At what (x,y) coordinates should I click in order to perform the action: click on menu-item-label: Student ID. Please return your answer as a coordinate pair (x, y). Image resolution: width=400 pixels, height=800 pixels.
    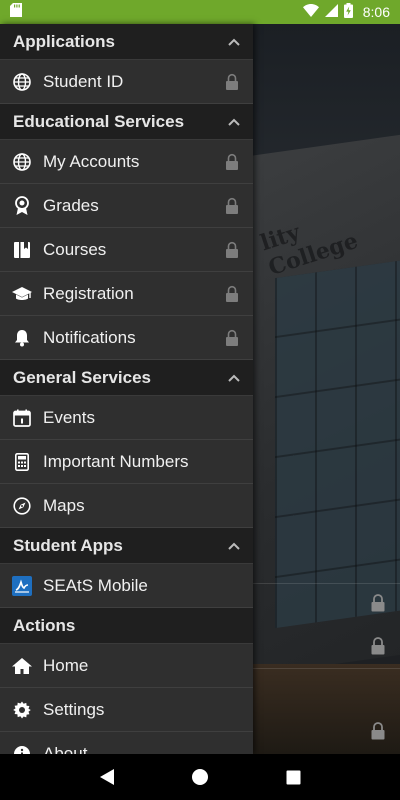
    Looking at the image, I should click on (83, 81).